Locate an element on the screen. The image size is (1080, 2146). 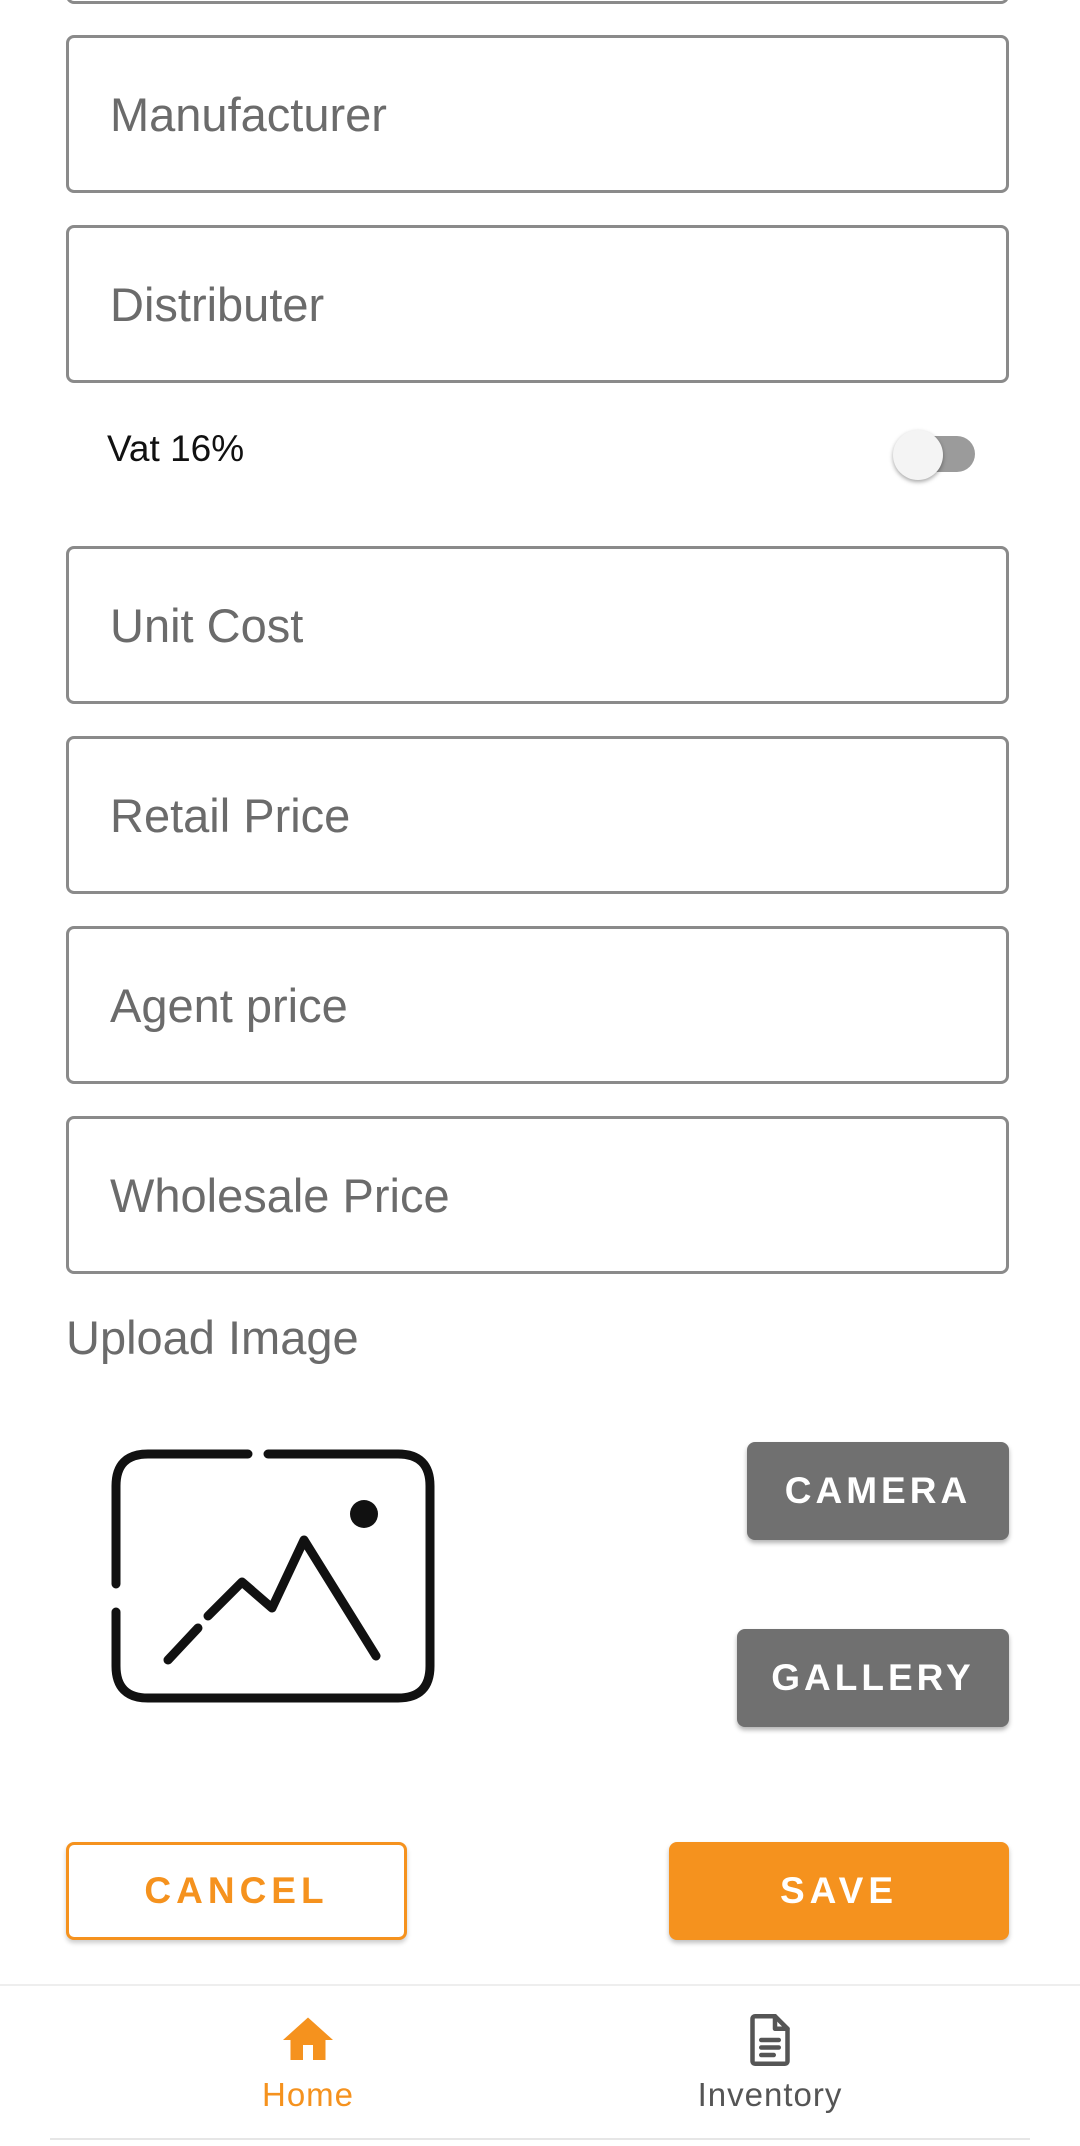
agent-price-field is located at coordinates (537, 1005).